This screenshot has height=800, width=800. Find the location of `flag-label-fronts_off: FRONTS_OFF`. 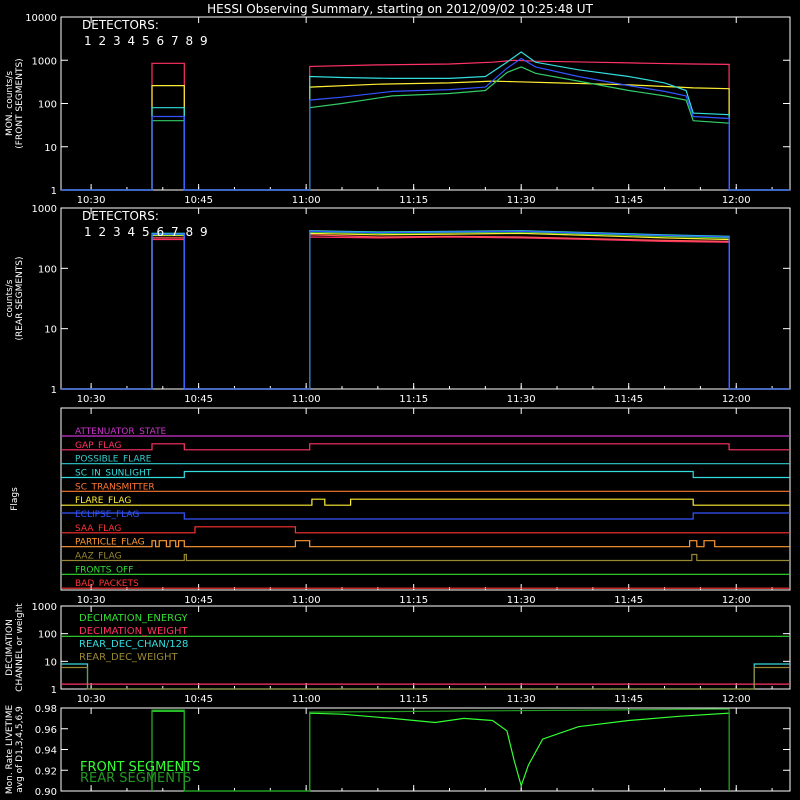

flag-label-fronts_off: FRONTS_OFF is located at coordinates (104, 570).